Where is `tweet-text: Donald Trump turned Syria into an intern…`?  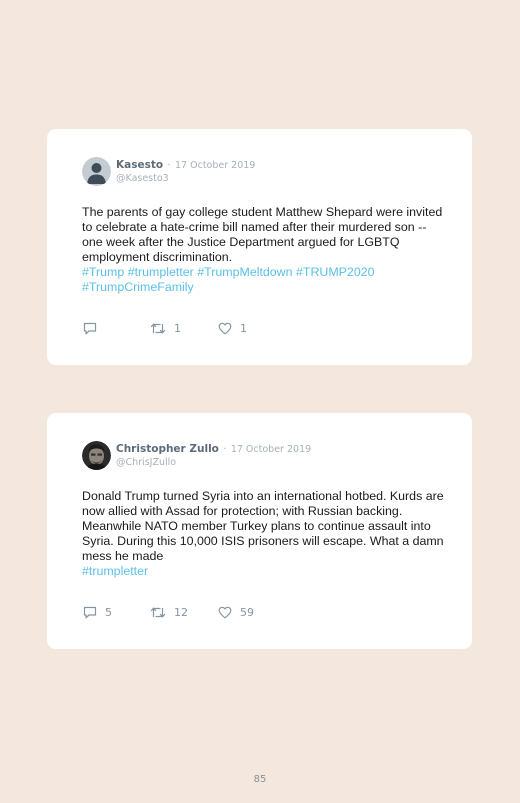
tweet-text: Donald Trump turned Syria into an intern… is located at coordinates (263, 526).